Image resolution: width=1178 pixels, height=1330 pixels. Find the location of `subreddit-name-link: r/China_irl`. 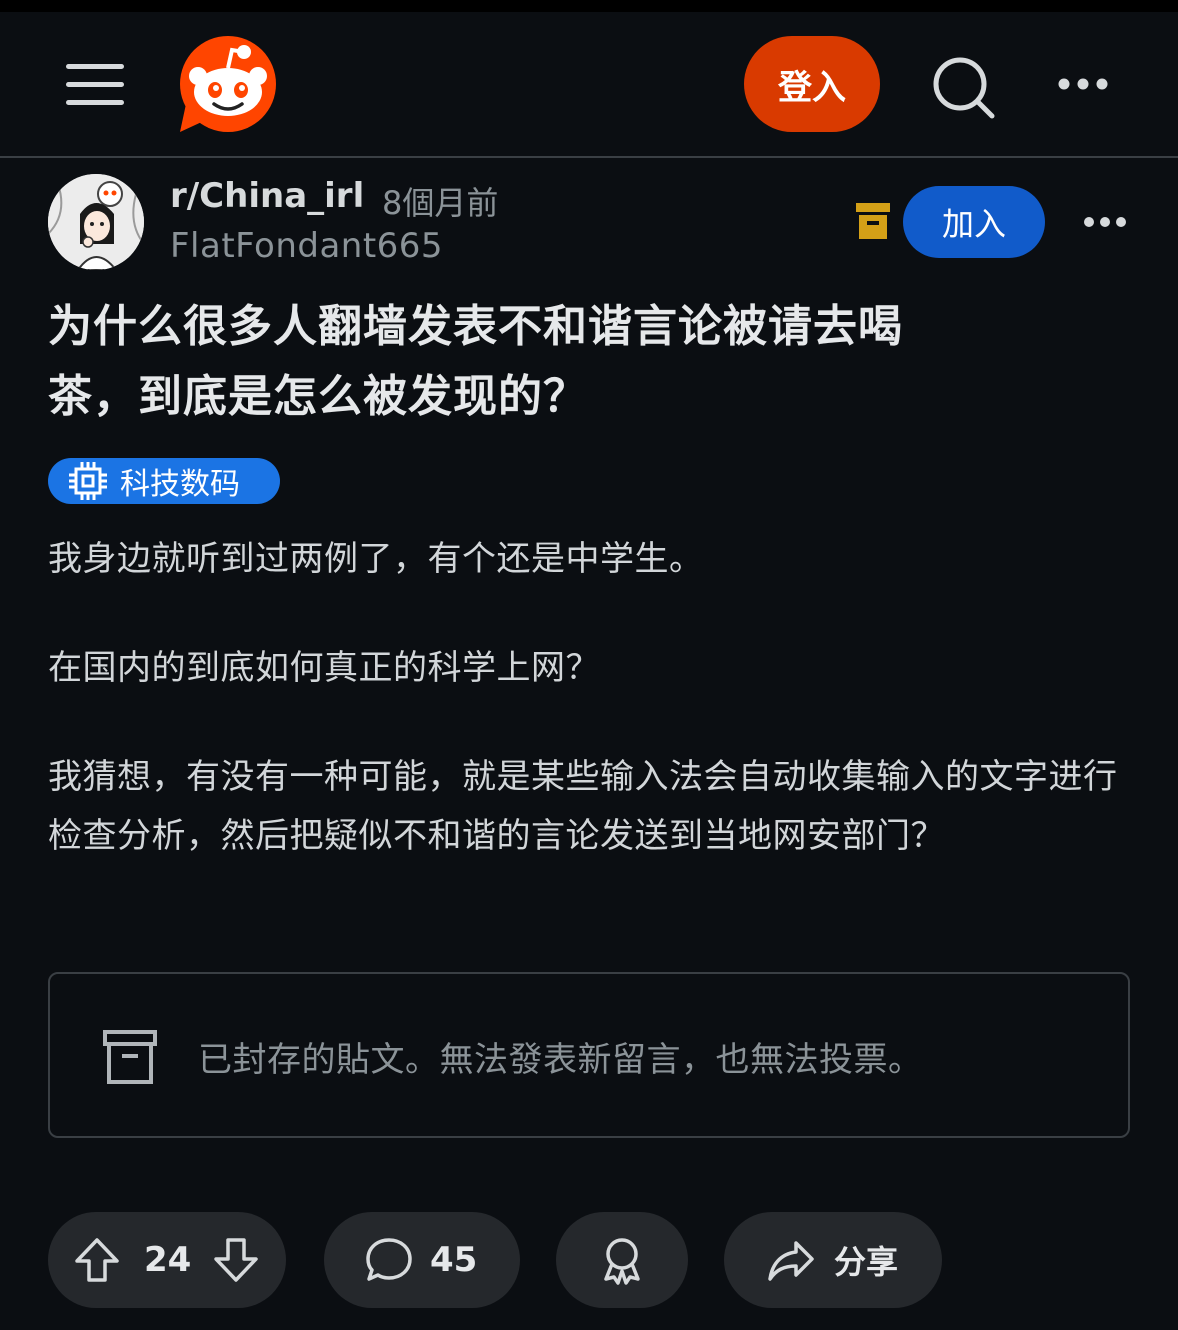

subreddit-name-link: r/China_irl is located at coordinates (267, 196).